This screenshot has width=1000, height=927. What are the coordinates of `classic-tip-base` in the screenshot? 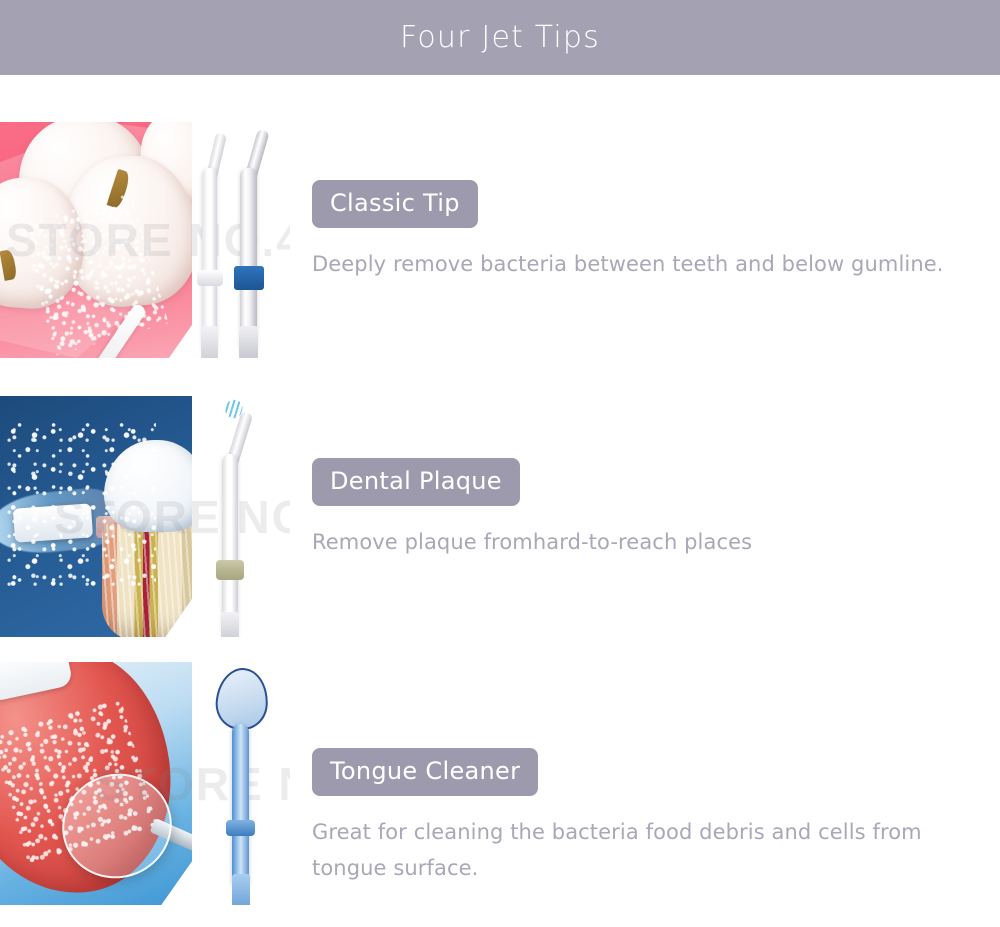 It's located at (209, 342).